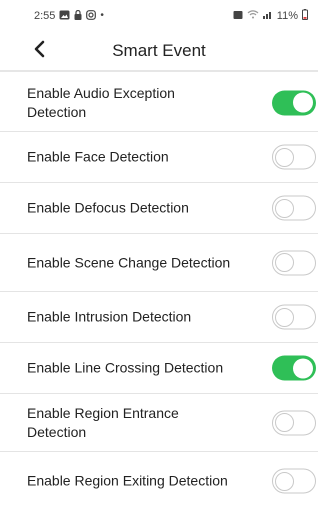 This screenshot has width=320, height=510. Describe the element at coordinates (103, 422) in the screenshot. I see `row-label: Enable Region Entrance Detection` at that location.